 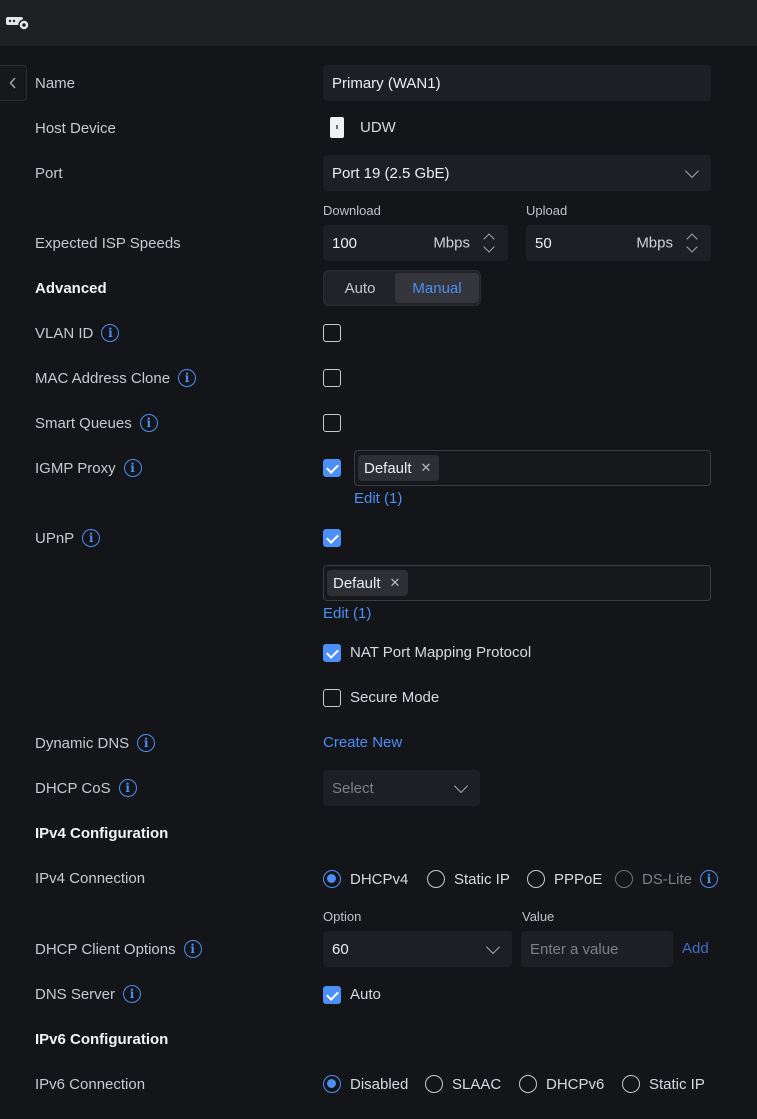 What do you see at coordinates (362, 742) in the screenshot?
I see `create-new-link: Create New` at bounding box center [362, 742].